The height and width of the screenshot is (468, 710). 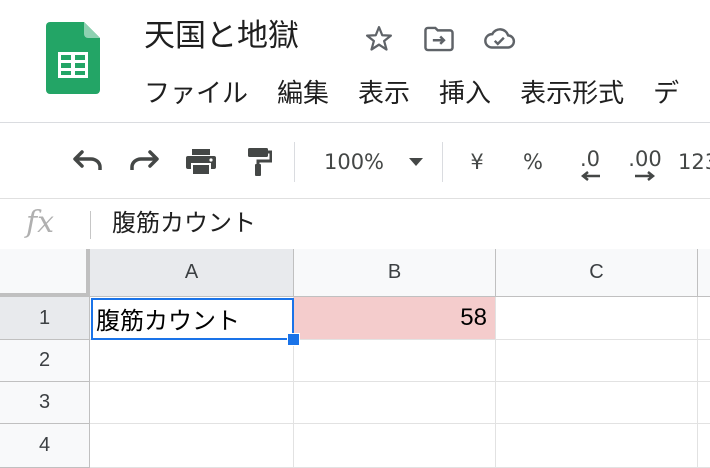 I want to click on cell-c3, so click(x=597, y=403).